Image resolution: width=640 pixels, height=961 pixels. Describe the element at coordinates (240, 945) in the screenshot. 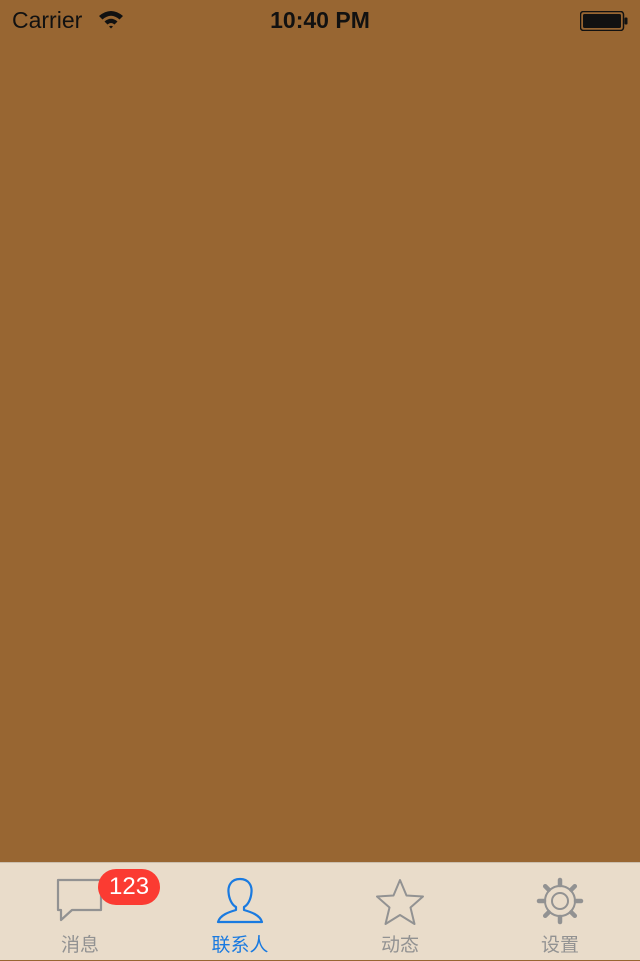

I see `tab-label-contacts: 联系人` at that location.